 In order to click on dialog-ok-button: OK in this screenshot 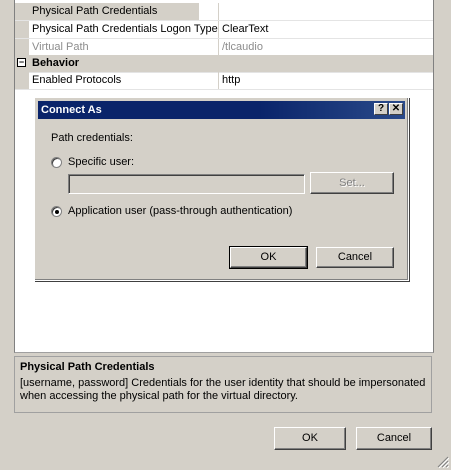, I will do `click(268, 257)`.